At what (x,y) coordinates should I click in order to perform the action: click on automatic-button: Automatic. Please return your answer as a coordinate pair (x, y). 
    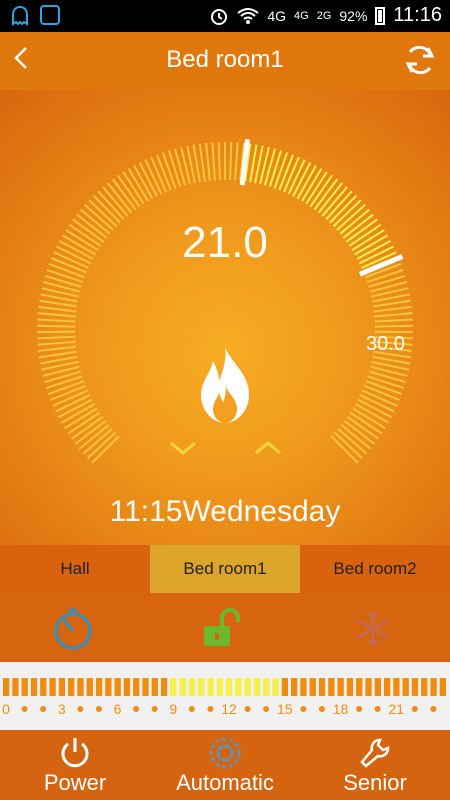
    Looking at the image, I should click on (225, 765).